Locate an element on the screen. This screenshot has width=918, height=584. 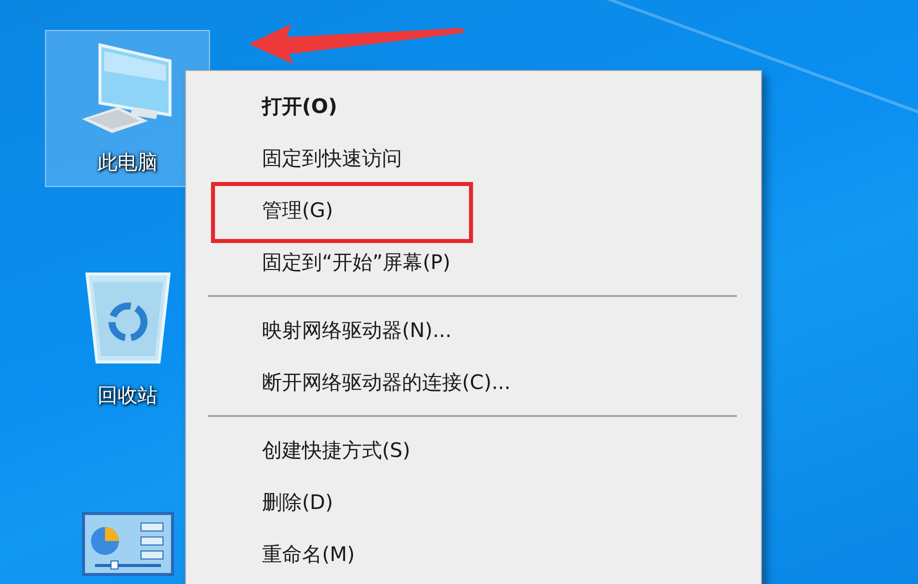
menu-item: 重命名(M) is located at coordinates (308, 554).